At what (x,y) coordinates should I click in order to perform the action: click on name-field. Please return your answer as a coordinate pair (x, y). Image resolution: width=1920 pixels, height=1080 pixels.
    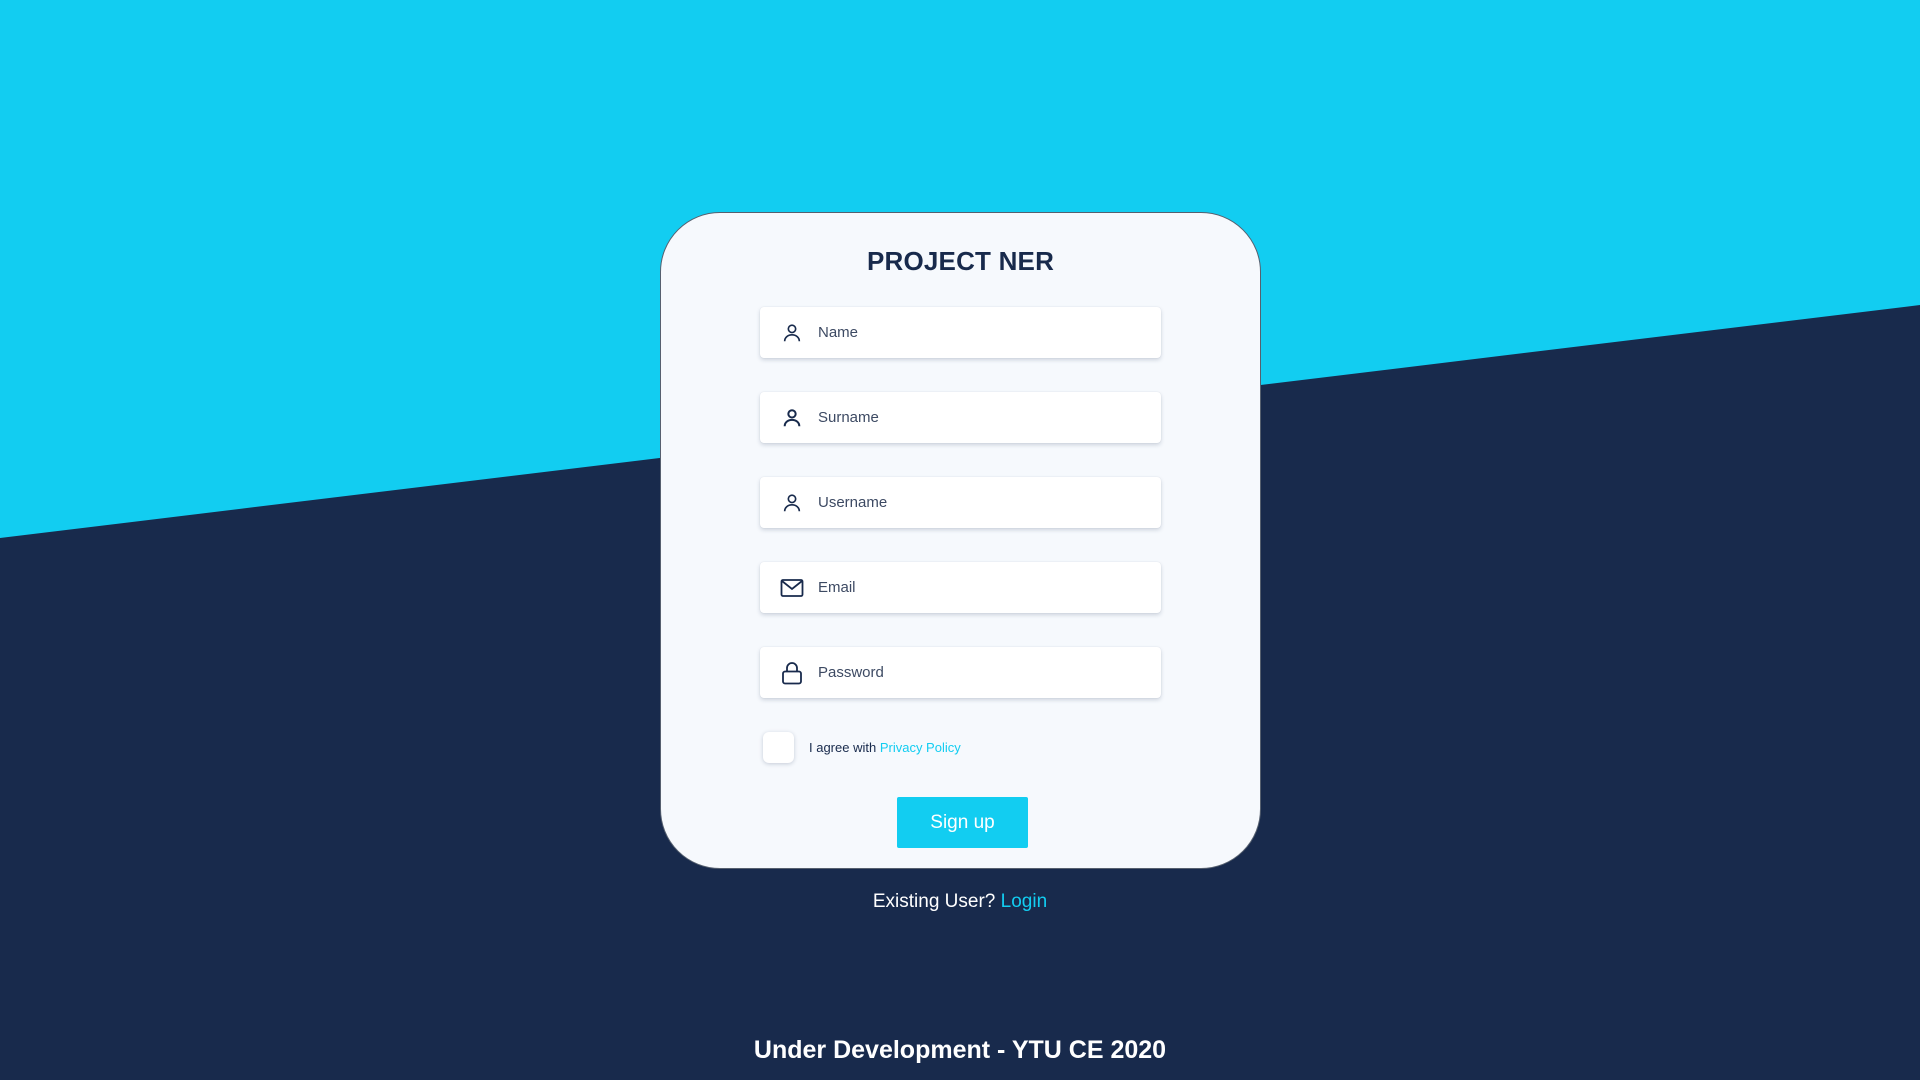
    Looking at the image, I should click on (960, 332).